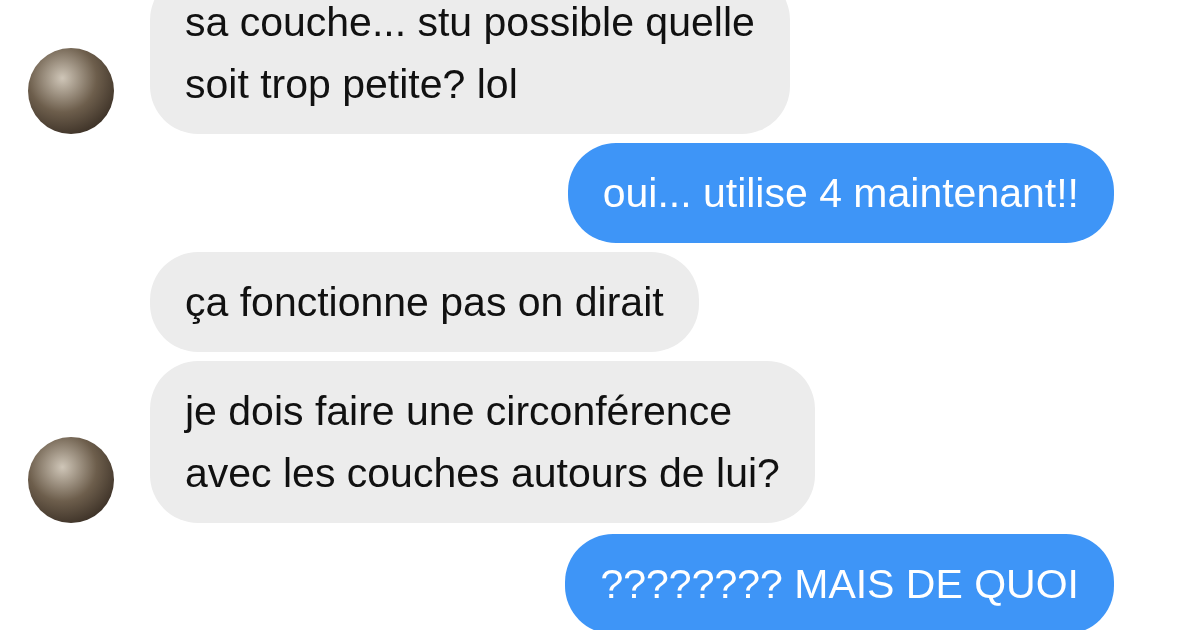  Describe the element at coordinates (840, 193) in the screenshot. I see `sent-message: oui... utilise 4 maintenant!!` at that location.